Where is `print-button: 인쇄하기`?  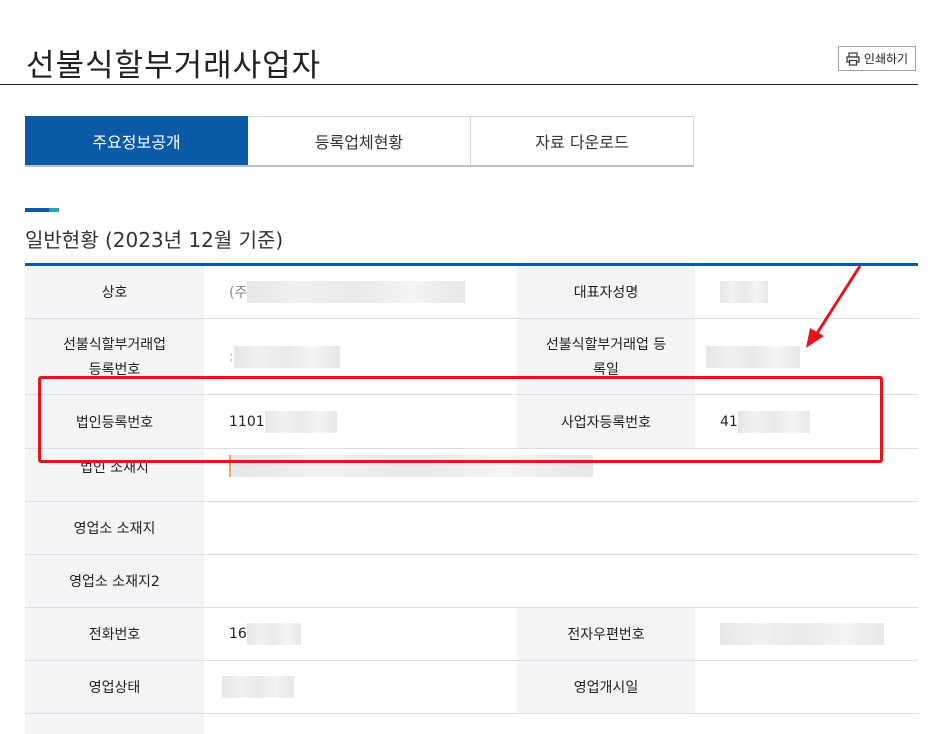 print-button: 인쇄하기 is located at coordinates (877, 58).